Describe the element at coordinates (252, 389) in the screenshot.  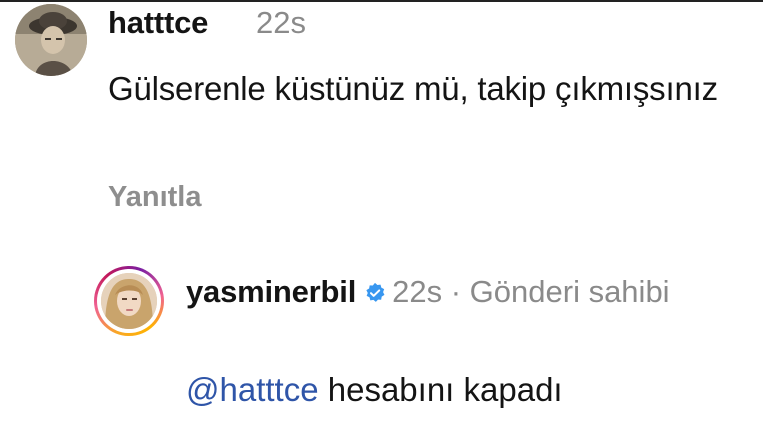
I see `mention-link: @hatttce` at that location.